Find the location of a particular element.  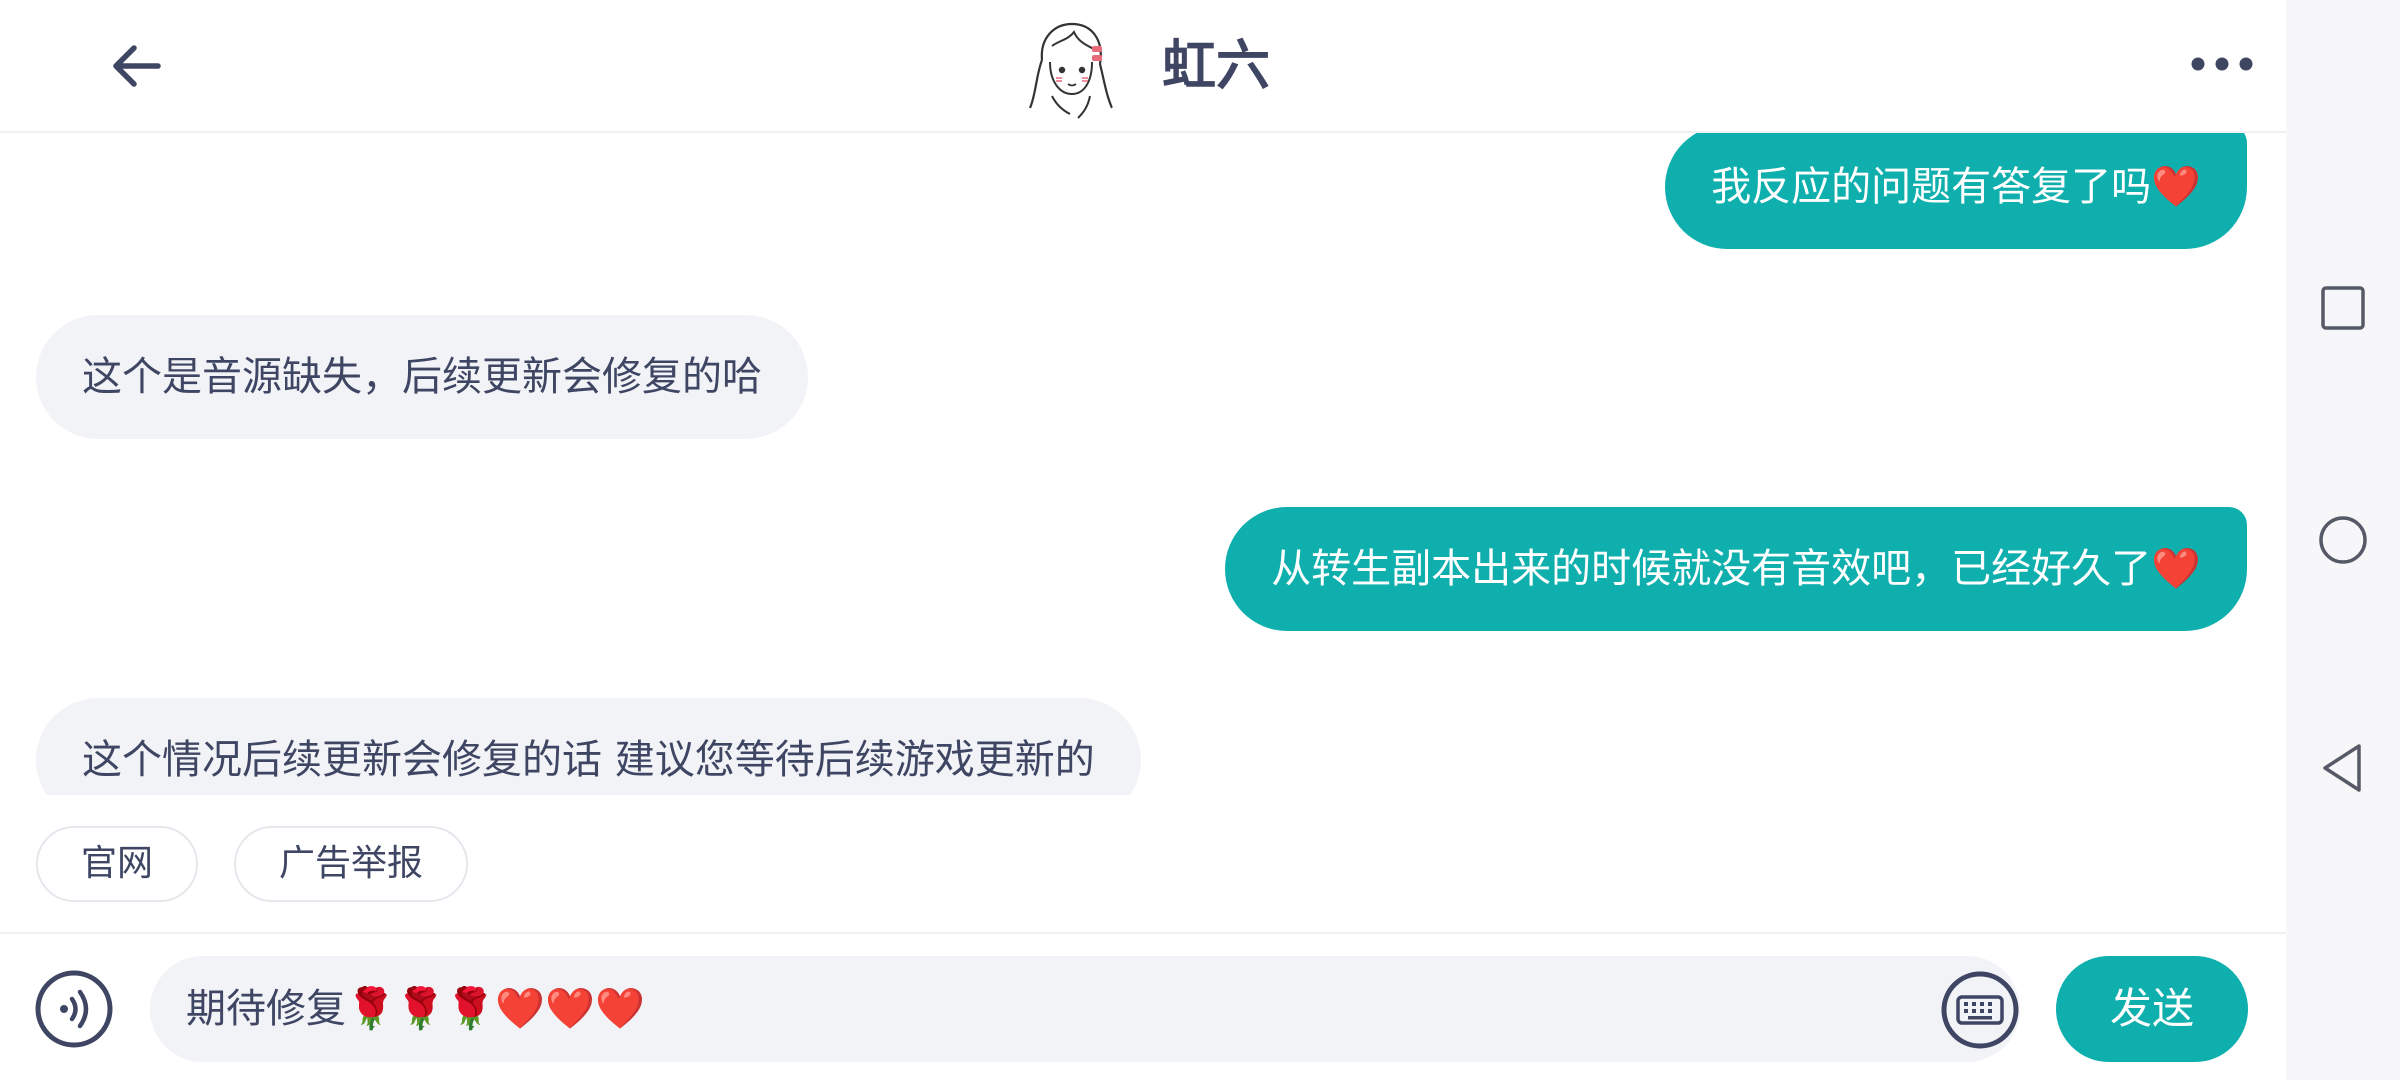

contact-name: 虹六 is located at coordinates (1216, 65).